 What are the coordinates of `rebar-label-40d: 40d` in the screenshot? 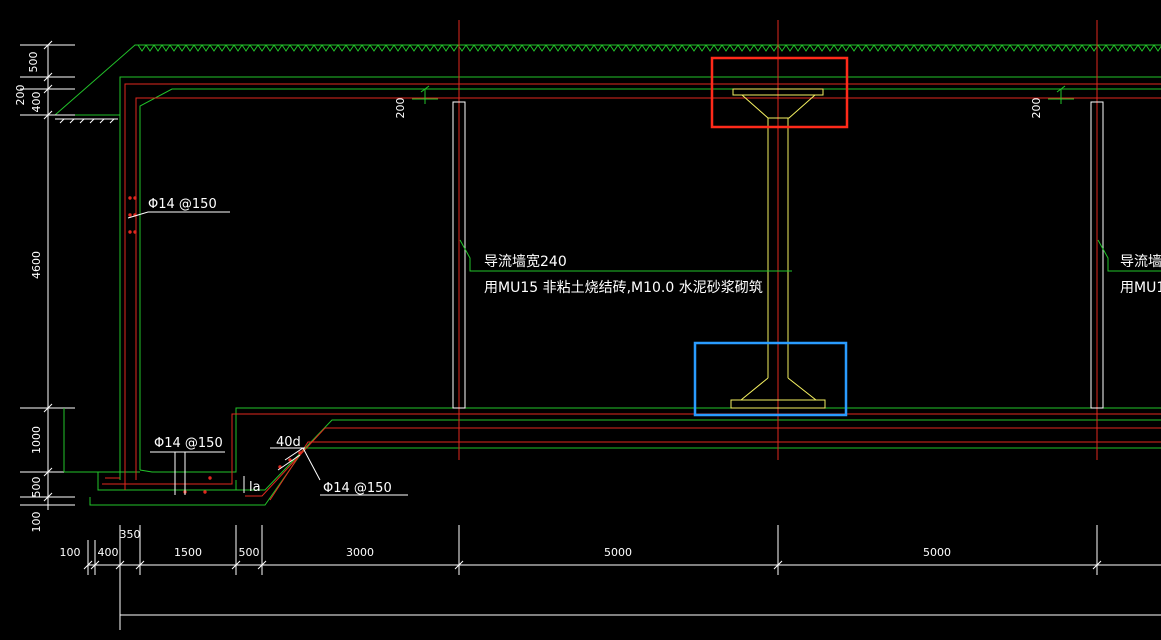 It's located at (288, 442).